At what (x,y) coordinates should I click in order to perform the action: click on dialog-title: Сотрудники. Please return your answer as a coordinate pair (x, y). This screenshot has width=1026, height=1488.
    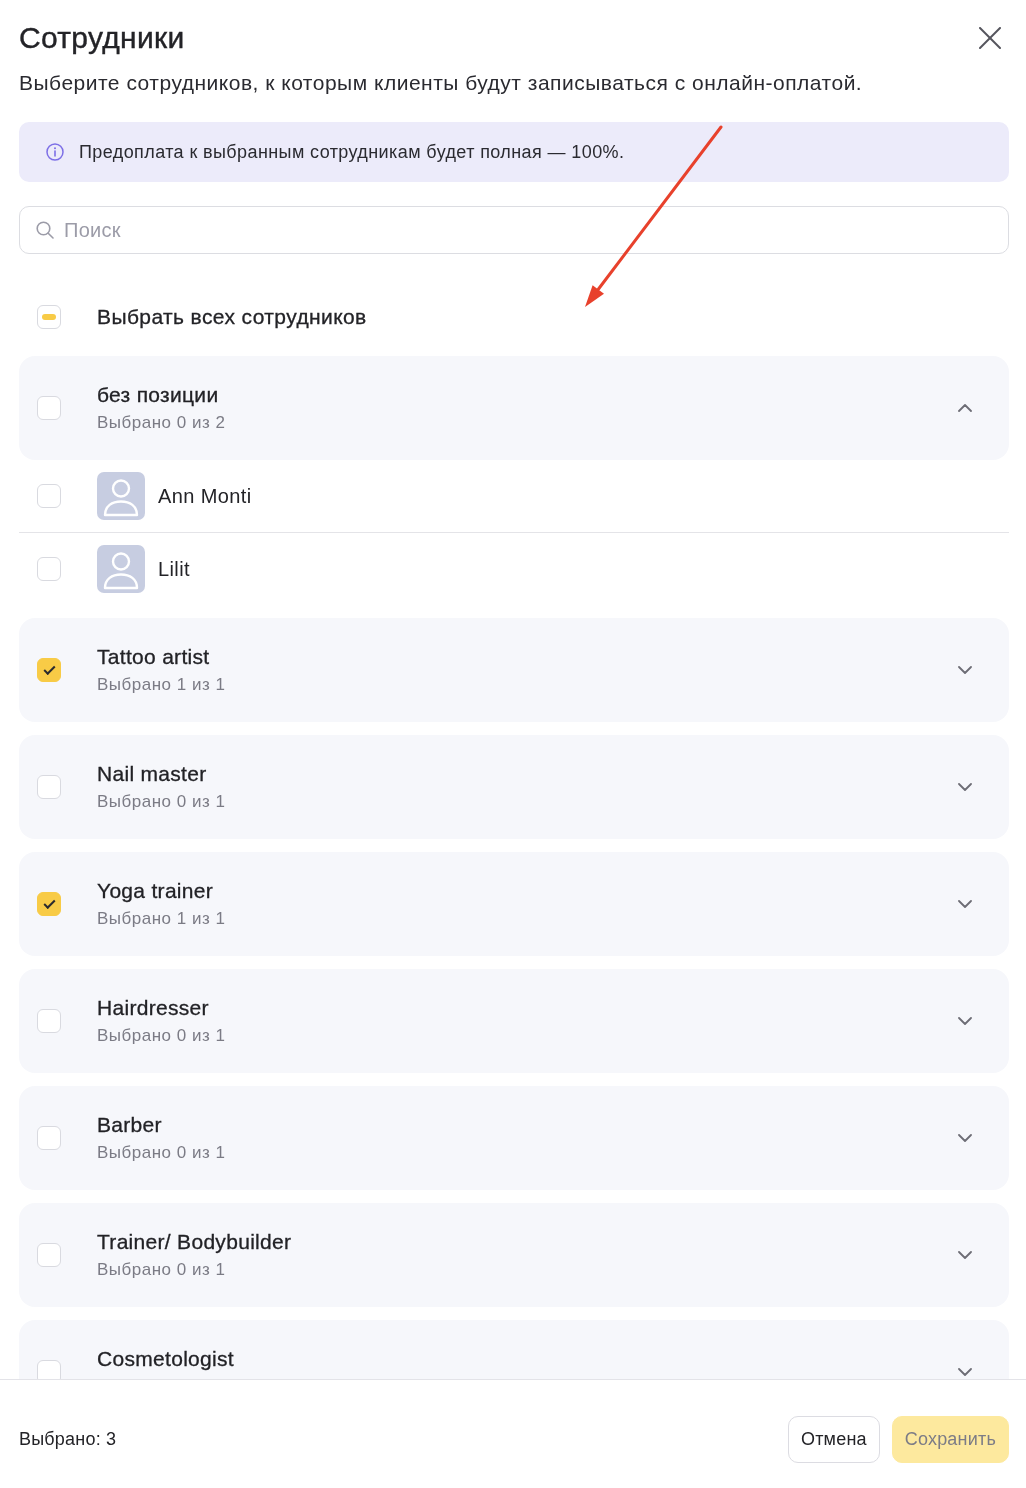
    Looking at the image, I should click on (102, 38).